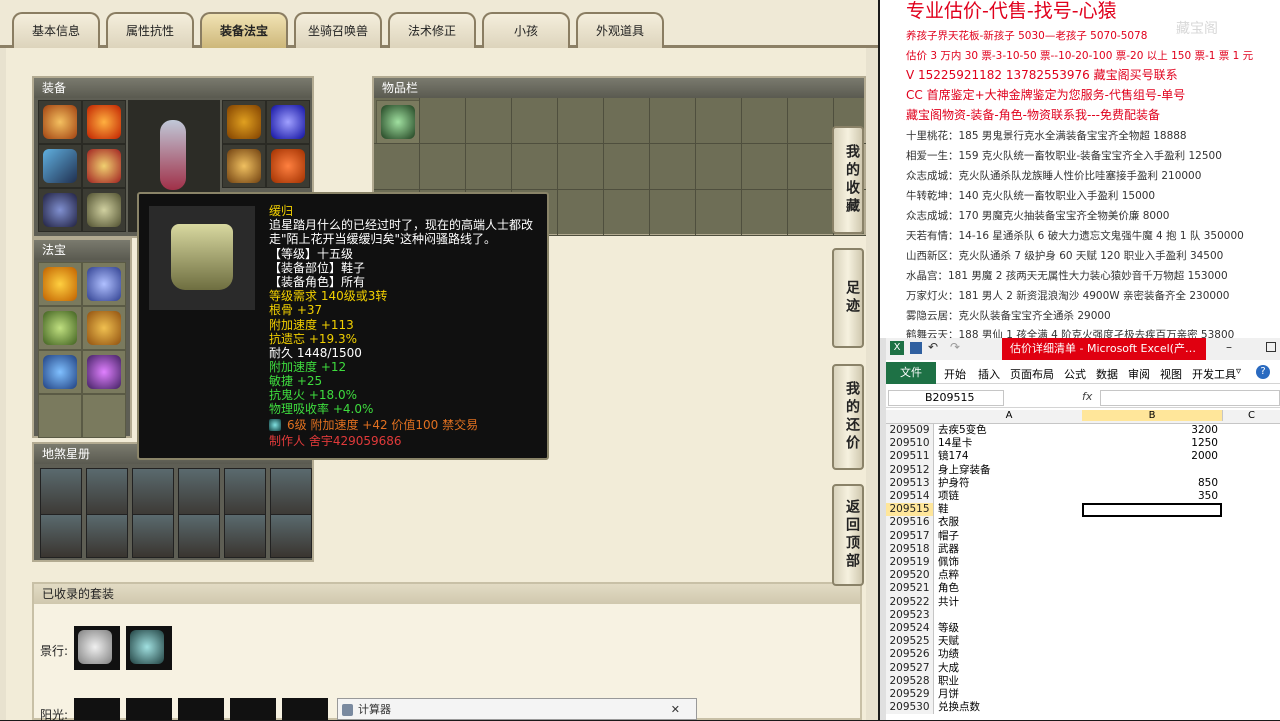 The height and width of the screenshot is (721, 1280). Describe the element at coordinates (1032, 374) in the screenshot. I see `ribbon-tab: 页面布局` at that location.